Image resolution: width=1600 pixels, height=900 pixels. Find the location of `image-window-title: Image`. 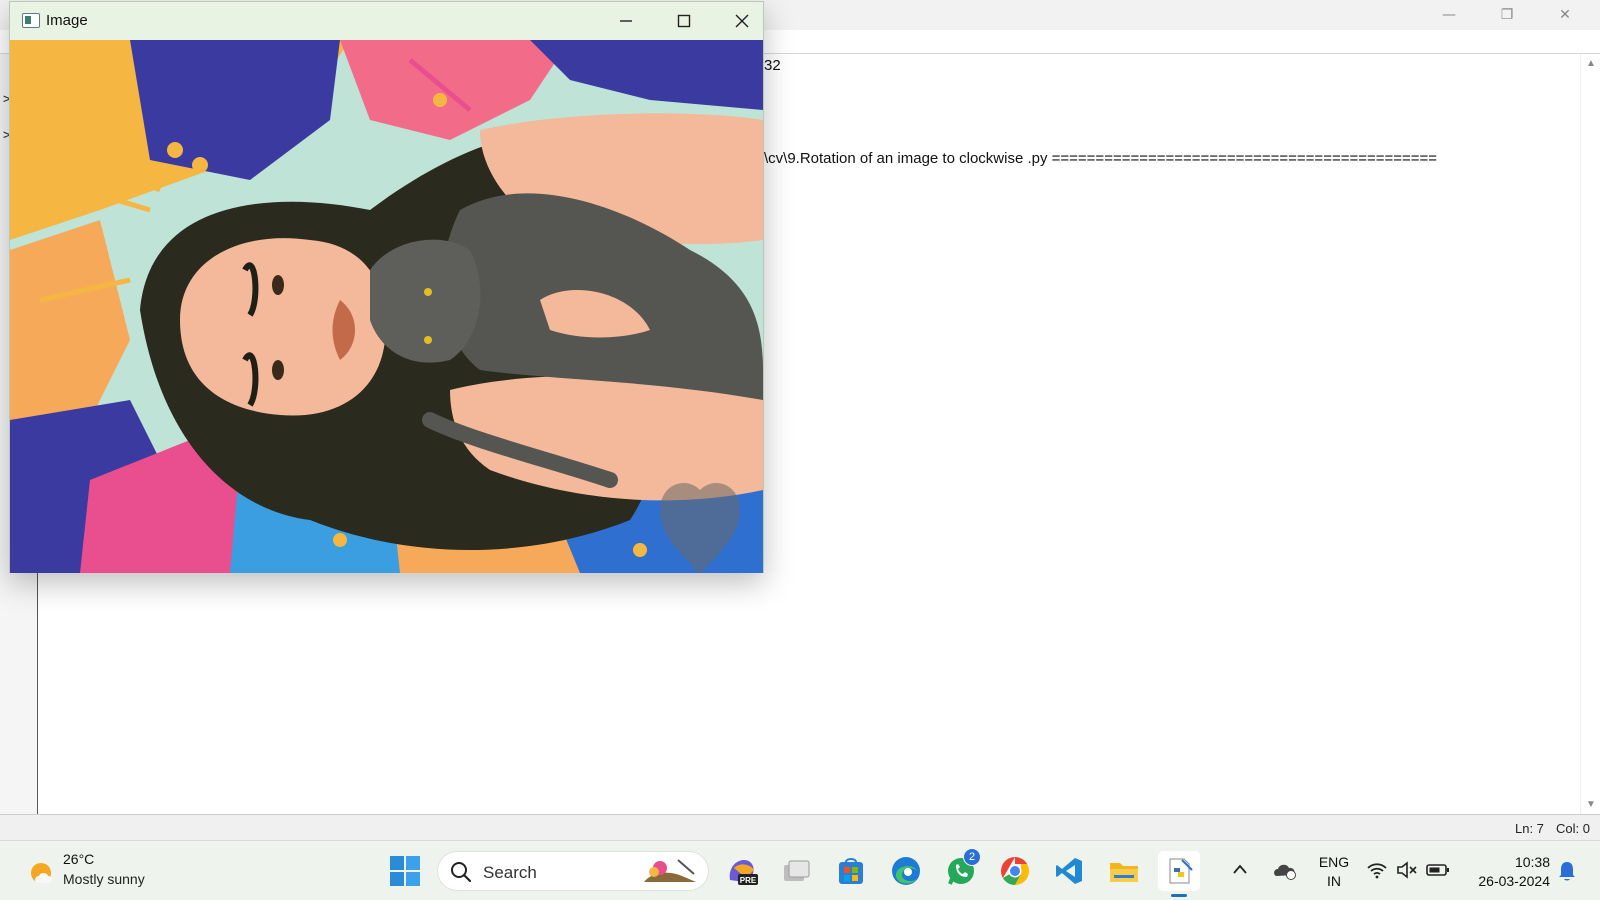

image-window-title: Image is located at coordinates (67, 20).